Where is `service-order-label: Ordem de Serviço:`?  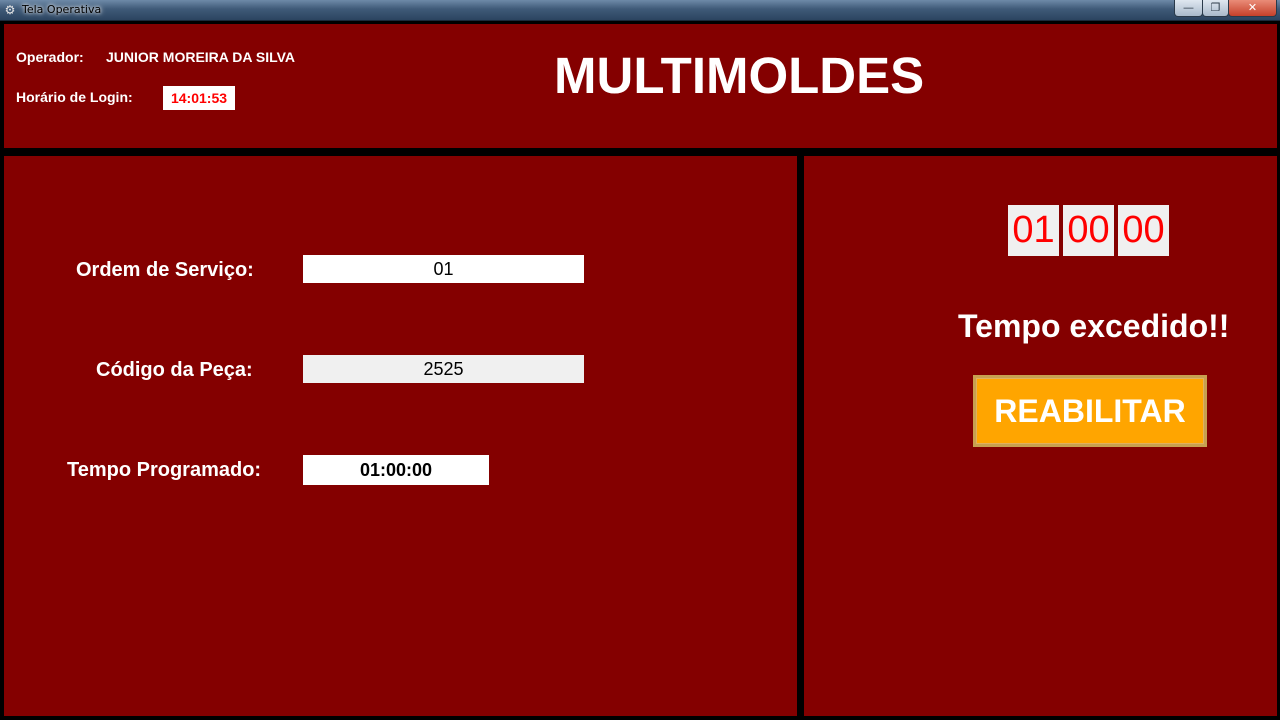
service-order-label: Ordem de Serviço: is located at coordinates (165, 270).